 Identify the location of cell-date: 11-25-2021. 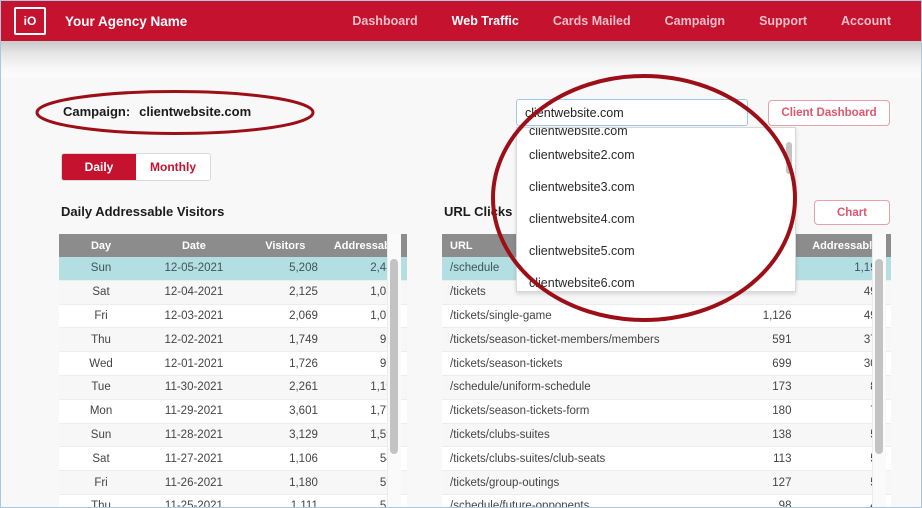
(194, 500).